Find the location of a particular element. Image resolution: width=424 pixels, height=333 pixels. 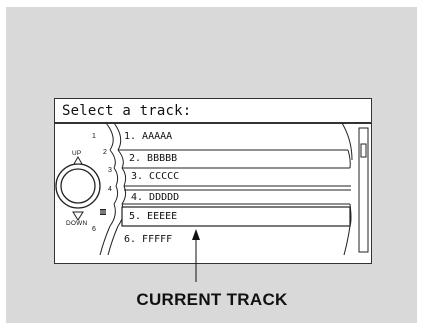

knob-number-6: 6 is located at coordinates (94, 229).